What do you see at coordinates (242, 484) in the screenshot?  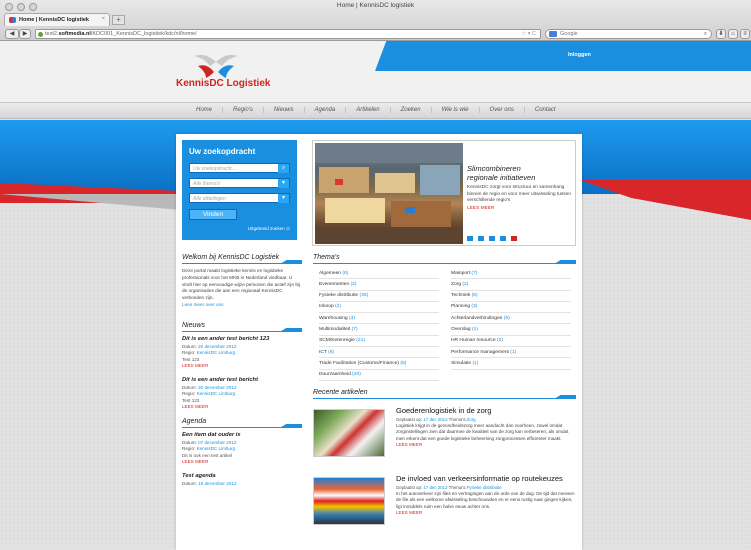 I see `item-meta: Datum: 18 december 2012` at bounding box center [242, 484].